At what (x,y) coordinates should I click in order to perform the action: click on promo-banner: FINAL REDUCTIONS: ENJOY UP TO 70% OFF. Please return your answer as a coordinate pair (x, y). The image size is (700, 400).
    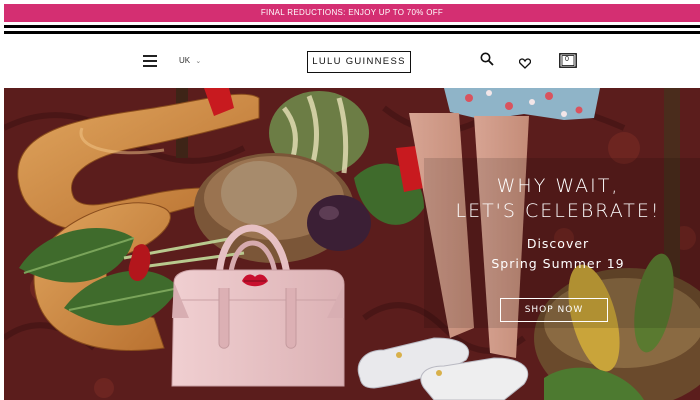
    Looking at the image, I should click on (352, 13).